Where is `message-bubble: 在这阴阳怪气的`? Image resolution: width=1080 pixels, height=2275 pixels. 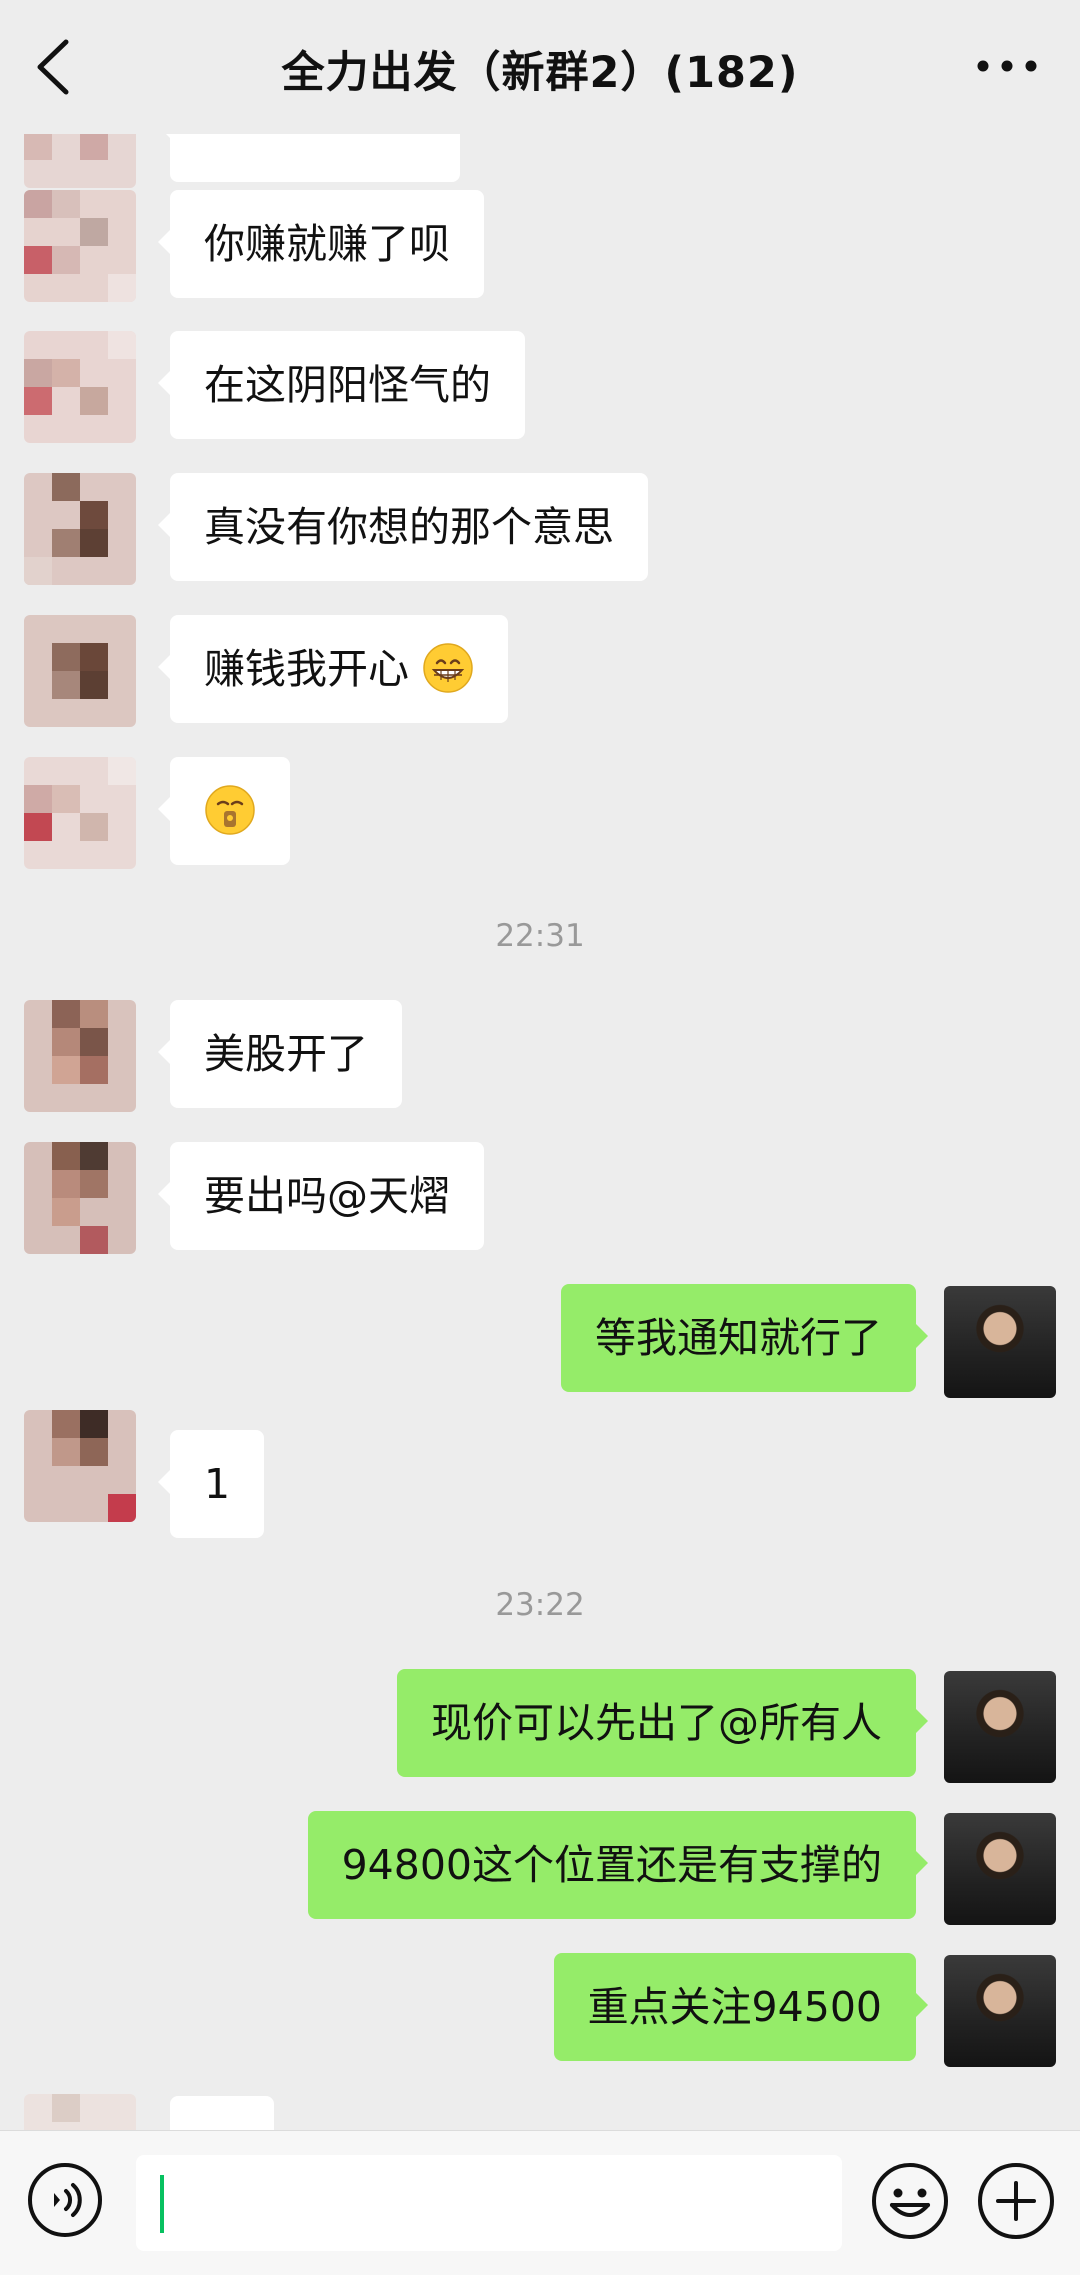 message-bubble: 在这阴阳怪气的 is located at coordinates (341, 385).